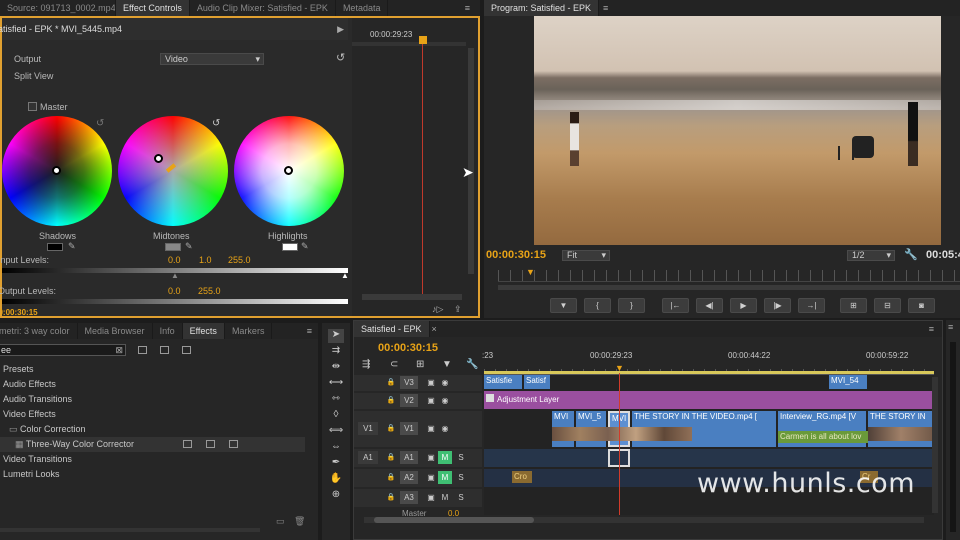 Image resolution: width=960 pixels, height=540 pixels. What do you see at coordinates (152, 369) in the screenshot?
I see `effects-list-item: Presets` at bounding box center [152, 369].